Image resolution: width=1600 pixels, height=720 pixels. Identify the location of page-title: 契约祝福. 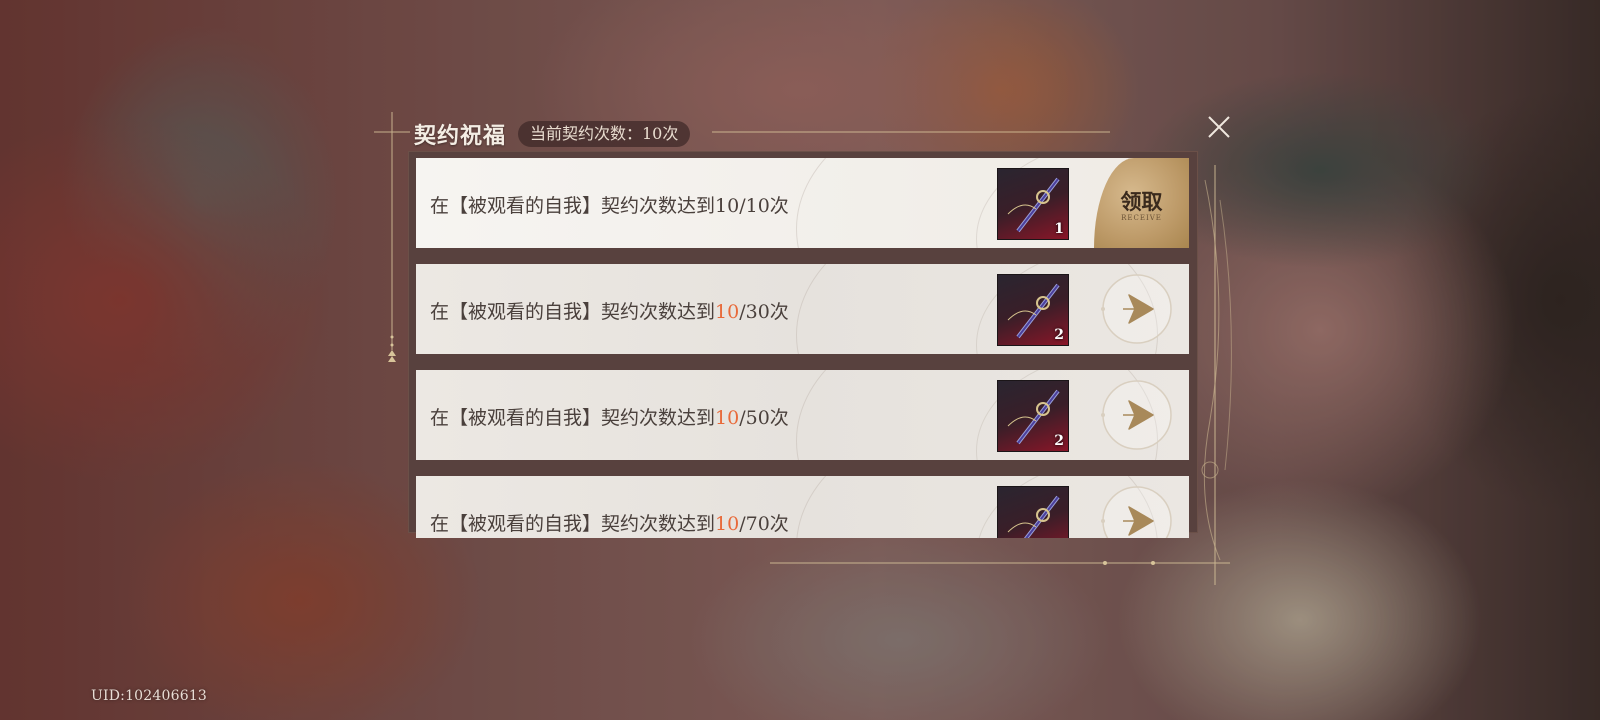
(460, 136).